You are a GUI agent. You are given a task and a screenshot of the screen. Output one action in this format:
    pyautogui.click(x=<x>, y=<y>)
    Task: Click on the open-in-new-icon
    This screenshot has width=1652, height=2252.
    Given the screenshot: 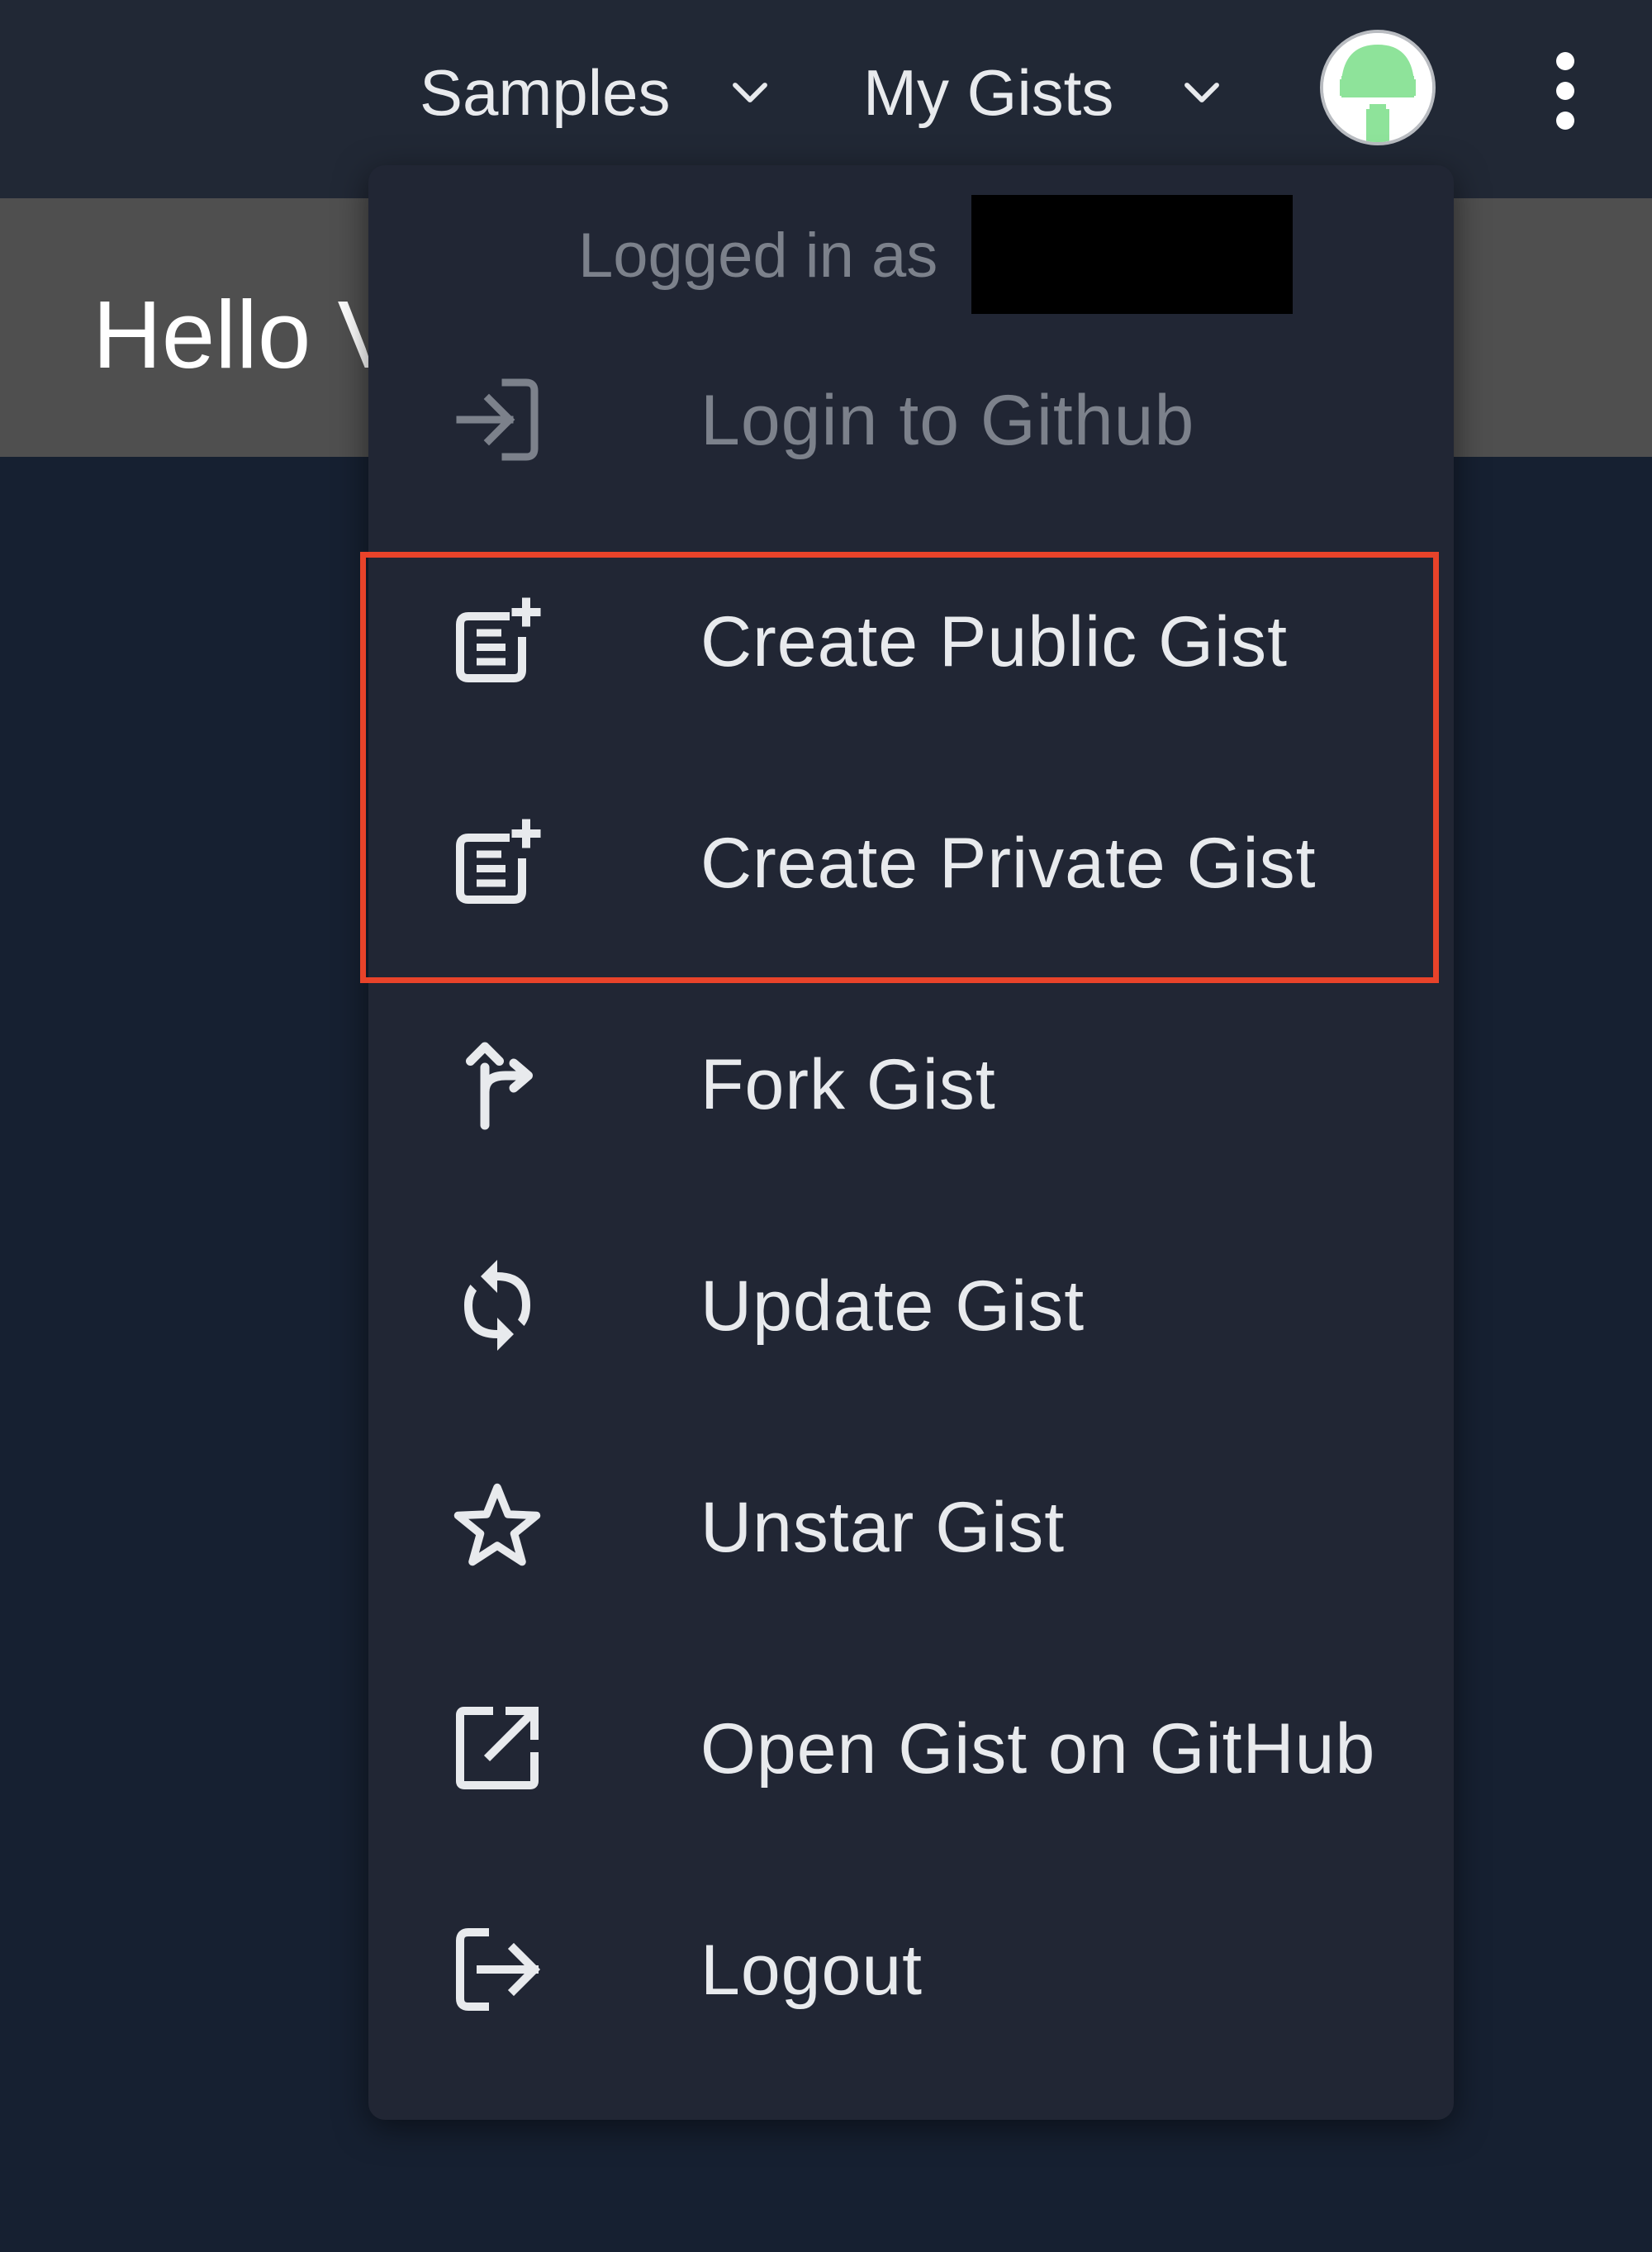 What is the action you would take?
    pyautogui.click(x=497, y=1748)
    